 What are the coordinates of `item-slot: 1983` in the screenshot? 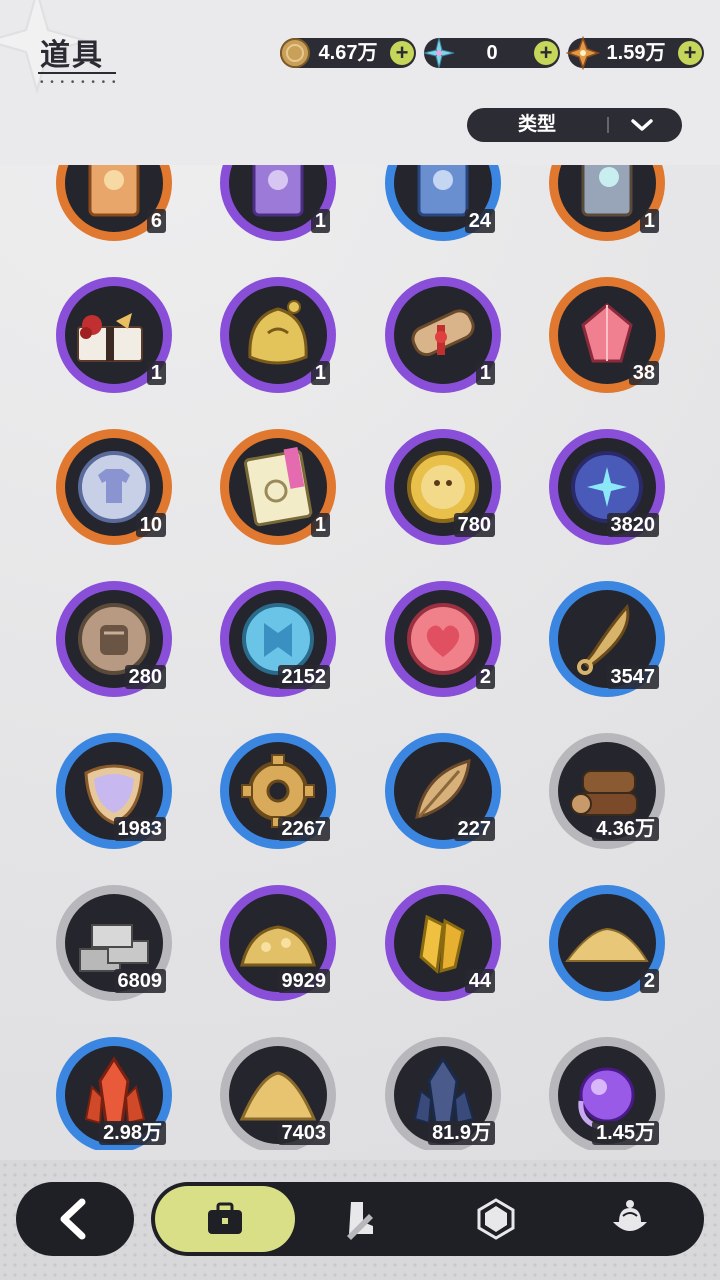 It's located at (114, 791).